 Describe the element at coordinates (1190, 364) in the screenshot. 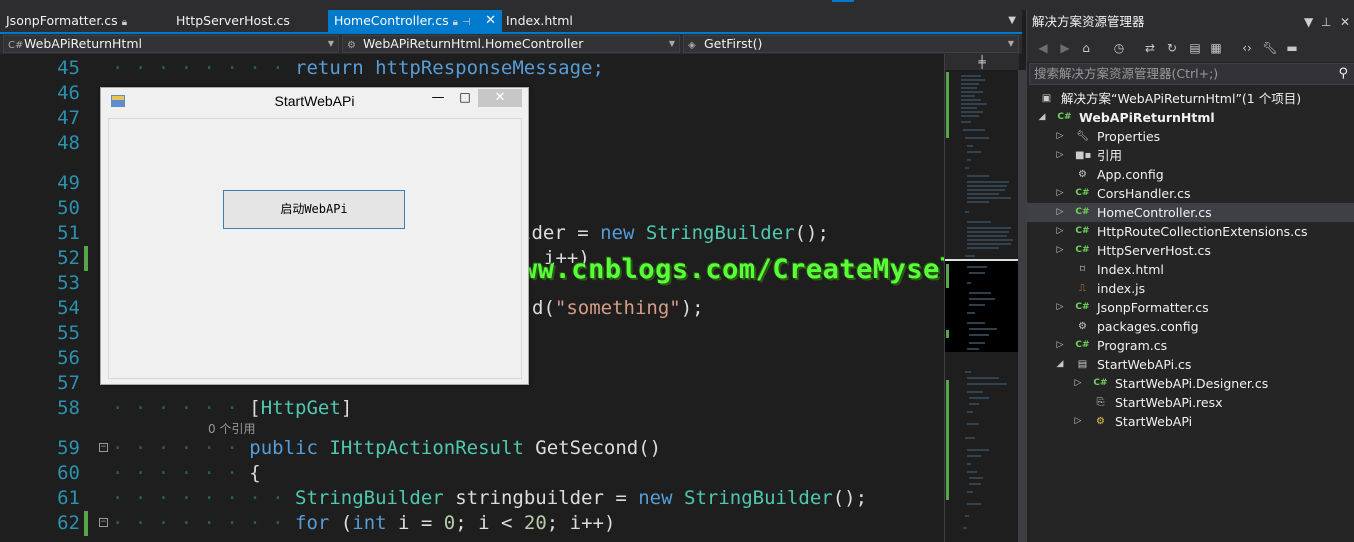

I see `tree-item-startwebapi: ◢ ▤ StartWebAPi.cs` at that location.